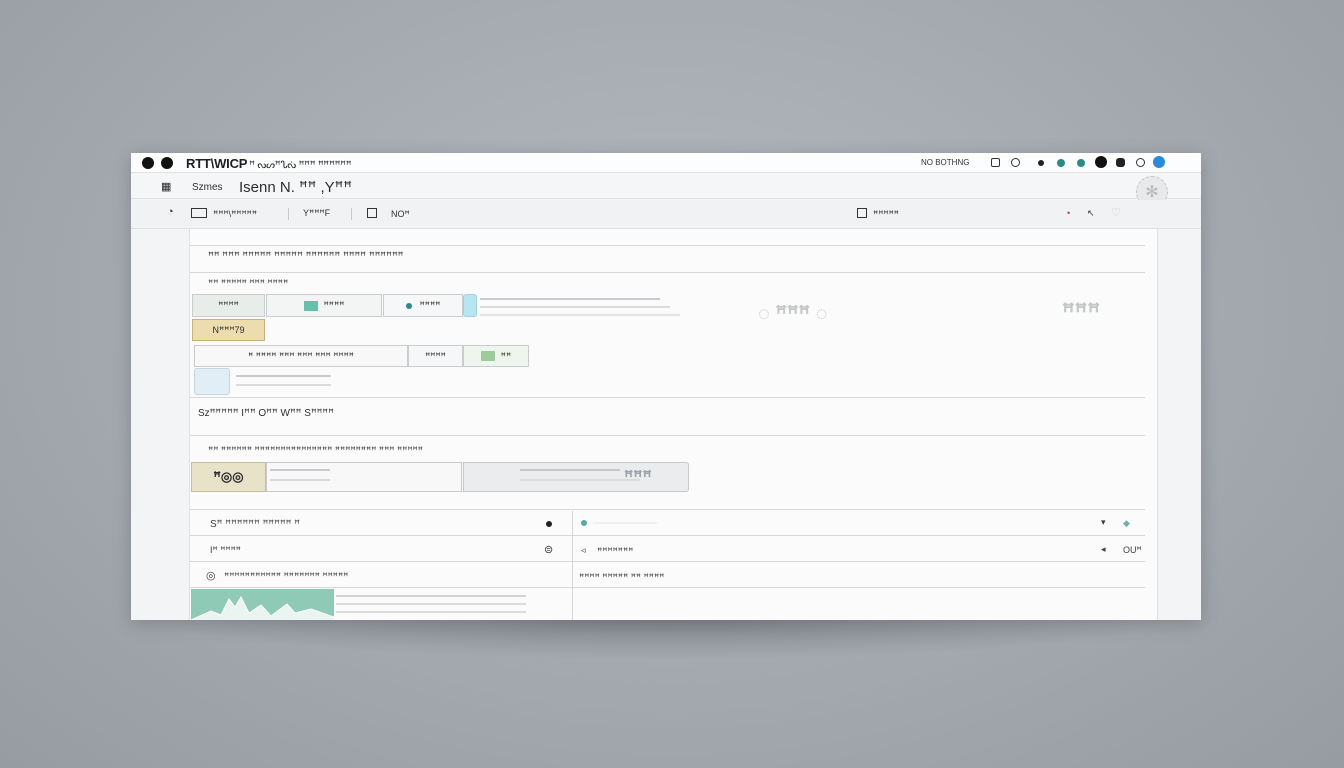 Image resolution: width=1344 pixels, height=768 pixels. What do you see at coordinates (1140, 162) in the screenshot?
I see `user-icon` at bounding box center [1140, 162].